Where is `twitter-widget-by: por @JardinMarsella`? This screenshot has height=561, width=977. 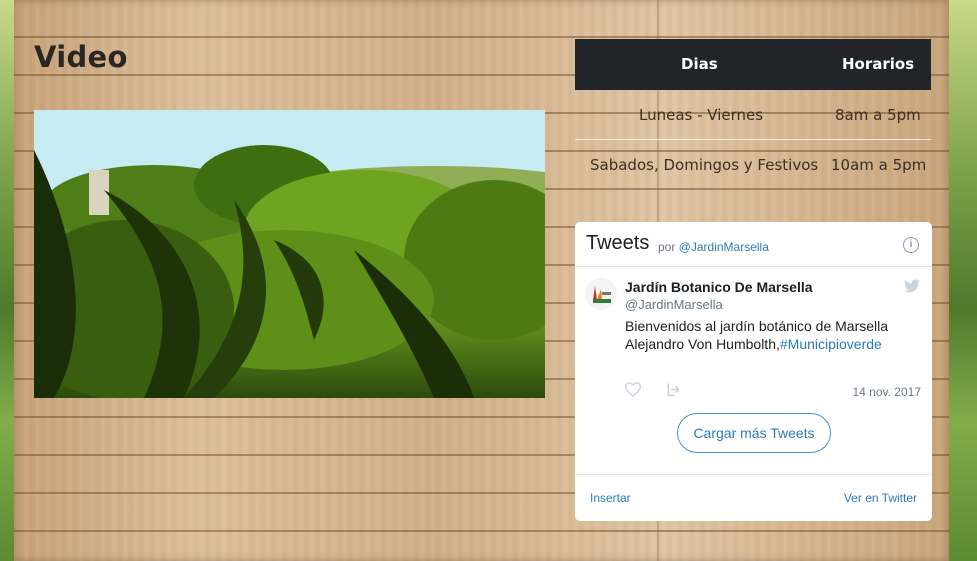 twitter-widget-by: por @JardinMarsella is located at coordinates (713, 247).